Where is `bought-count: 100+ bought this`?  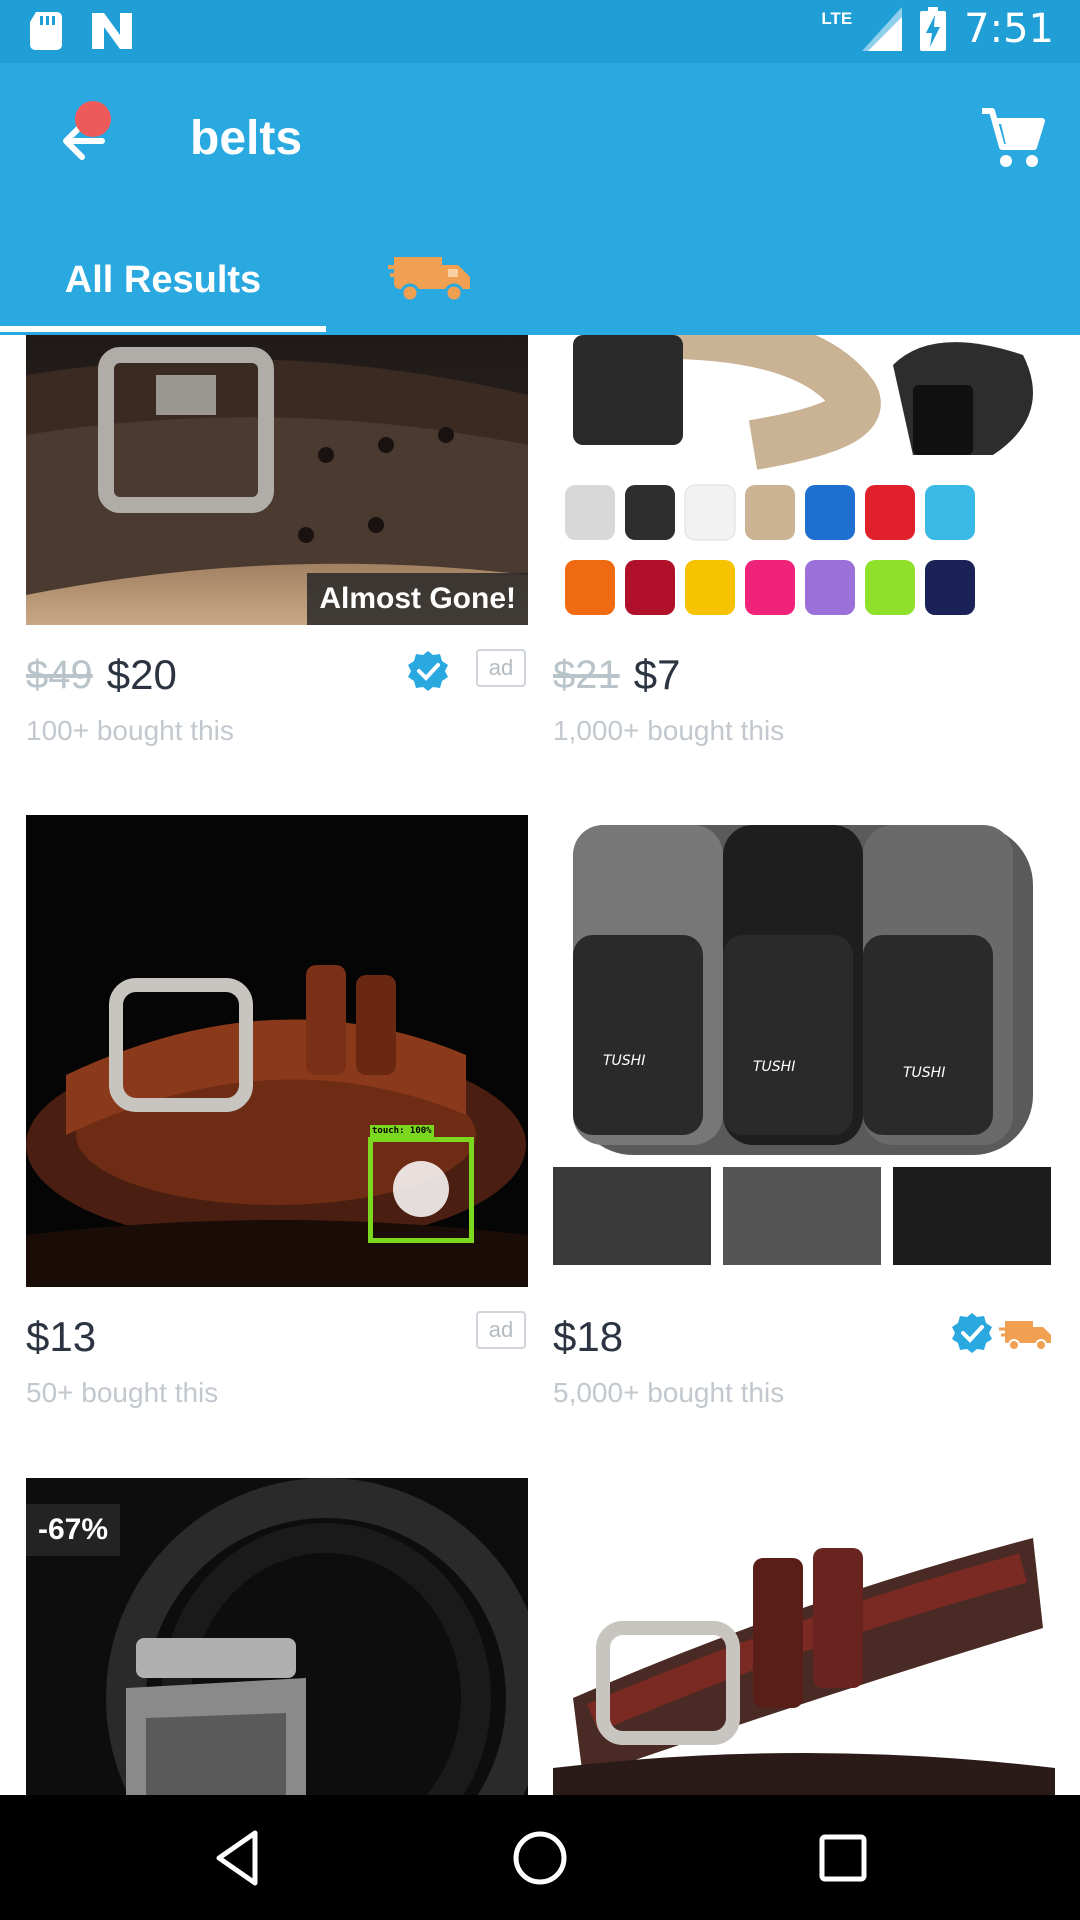
bought-count: 100+ bought this is located at coordinates (130, 730).